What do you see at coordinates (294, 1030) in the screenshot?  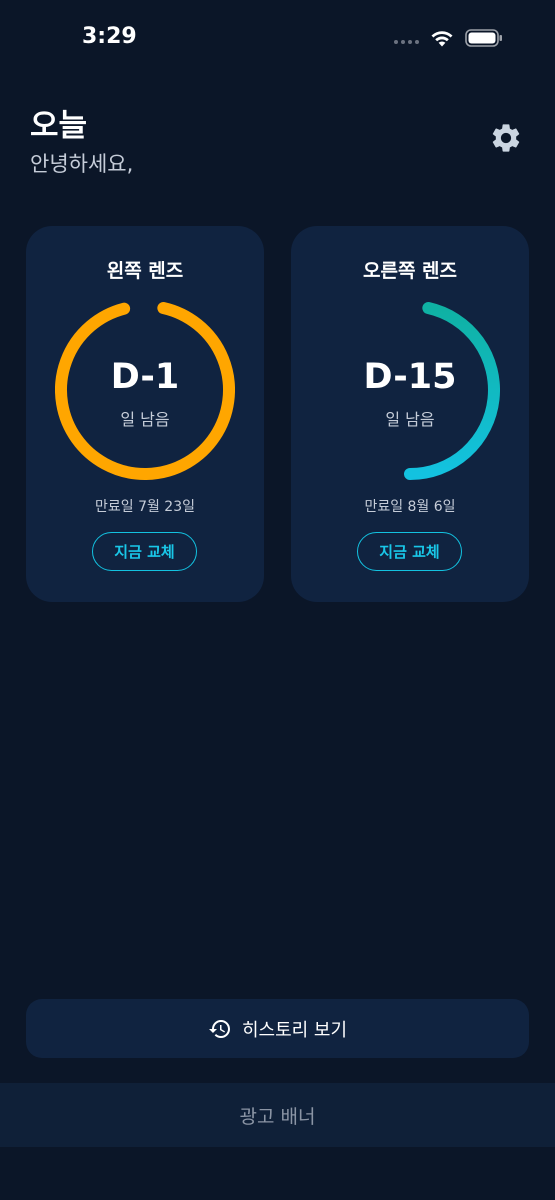 I see `history-label: 히스토리 보기` at bounding box center [294, 1030].